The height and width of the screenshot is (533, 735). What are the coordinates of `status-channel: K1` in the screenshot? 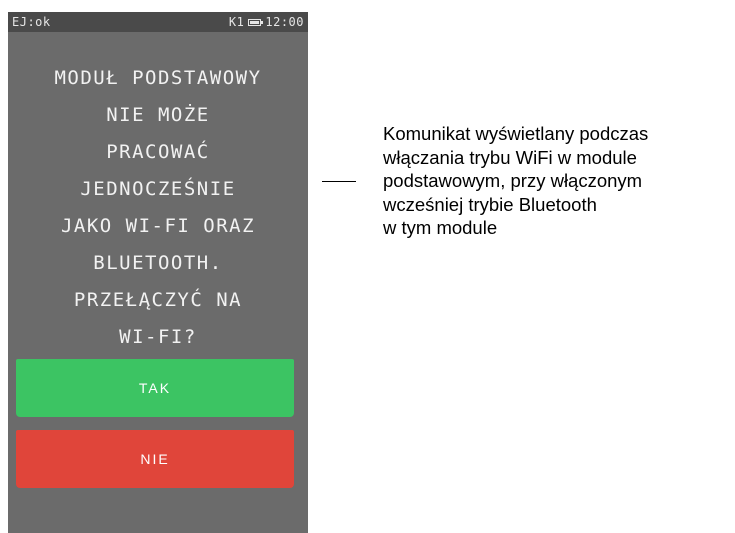 It's located at (236, 22).